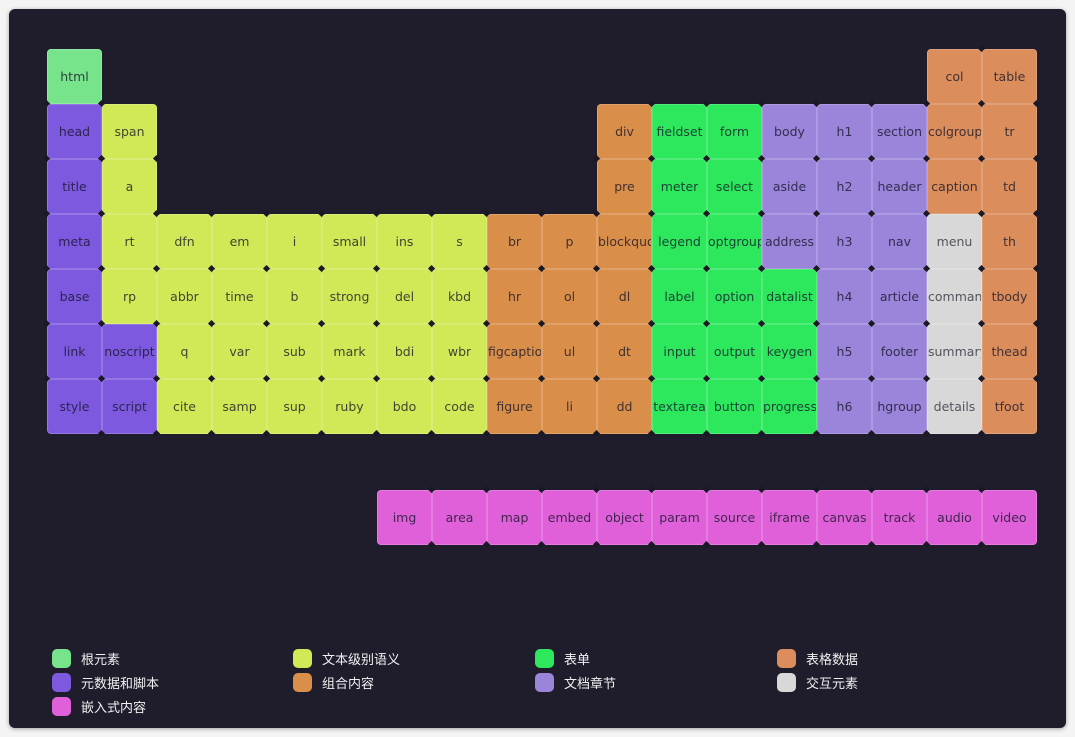 This screenshot has width=1075, height=737. What do you see at coordinates (899, 517) in the screenshot?
I see `element-tile-track: track` at bounding box center [899, 517].